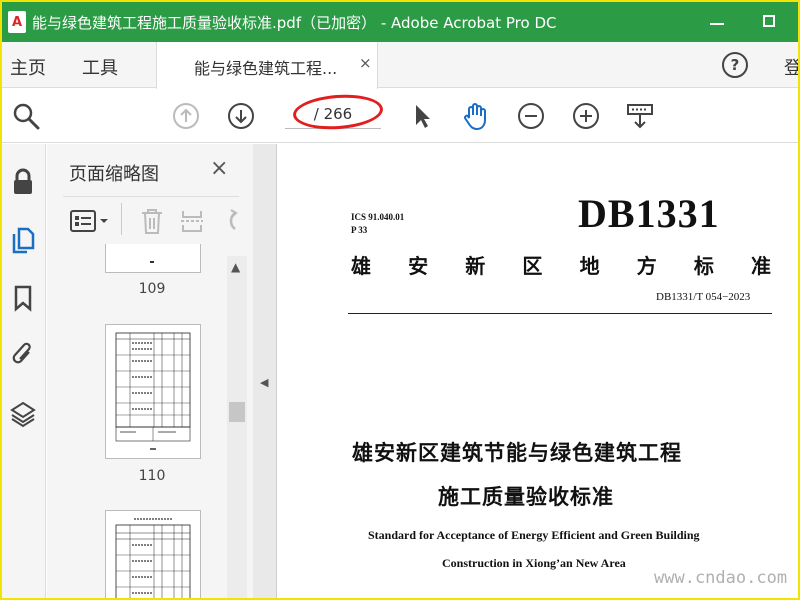 The width and height of the screenshot is (800, 600). What do you see at coordinates (400, 65) in the screenshot?
I see `menu-bar: 主页 工具 能与绿色建筑工程... × ? 登` at bounding box center [400, 65].